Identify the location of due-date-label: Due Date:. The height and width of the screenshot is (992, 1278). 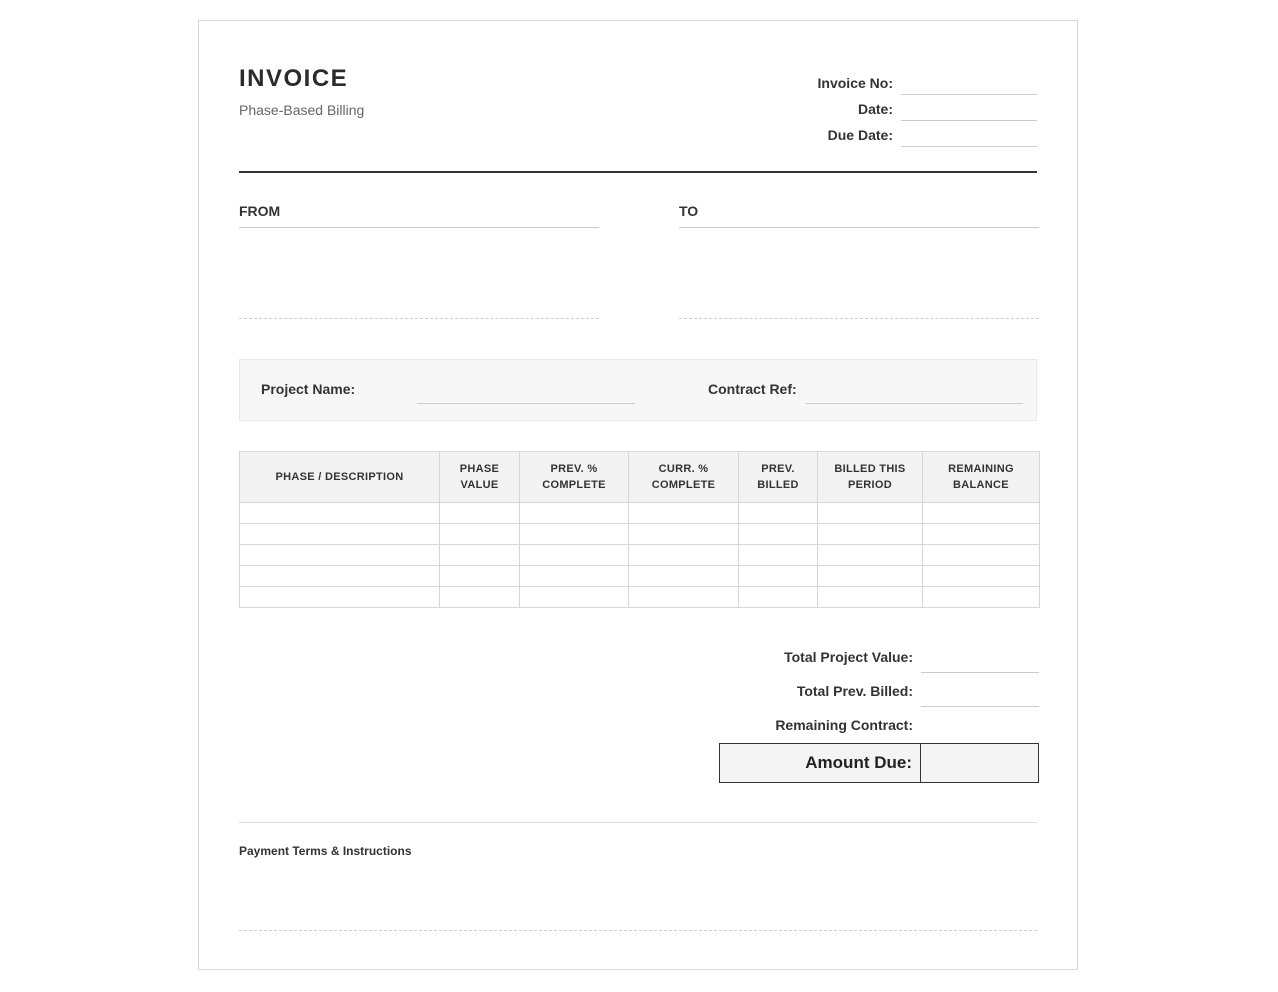
(860, 135).